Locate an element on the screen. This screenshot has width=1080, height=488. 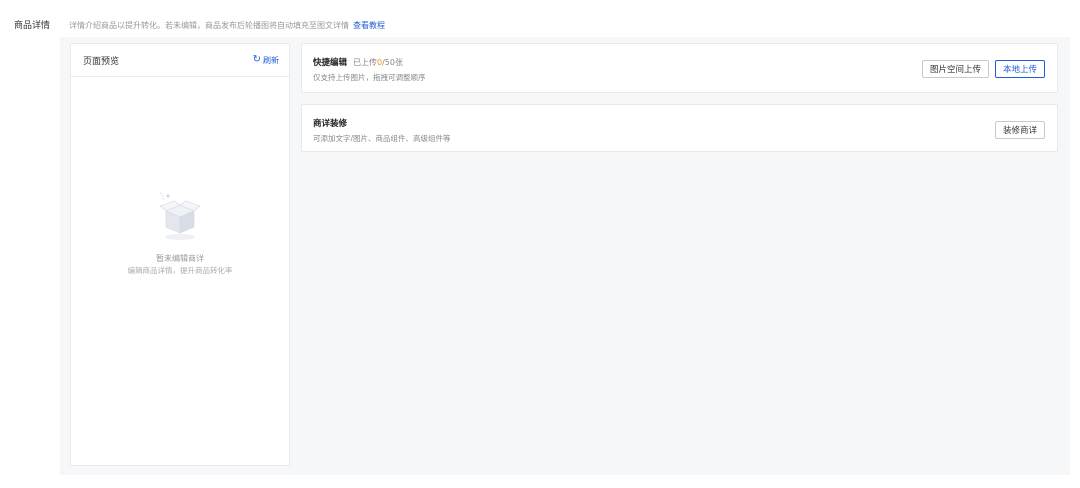
empty-state: 暂未编辑商详 编辑商品详情，提升商品转化率 is located at coordinates (180, 232).